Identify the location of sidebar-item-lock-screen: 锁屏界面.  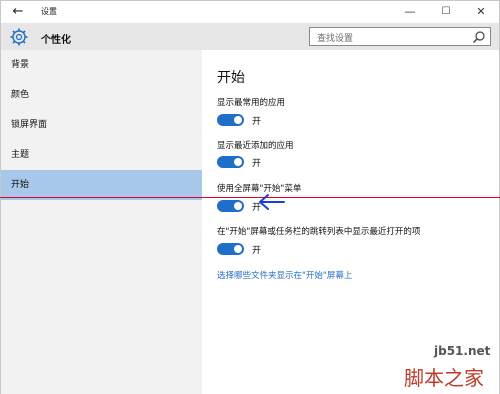
(101, 125).